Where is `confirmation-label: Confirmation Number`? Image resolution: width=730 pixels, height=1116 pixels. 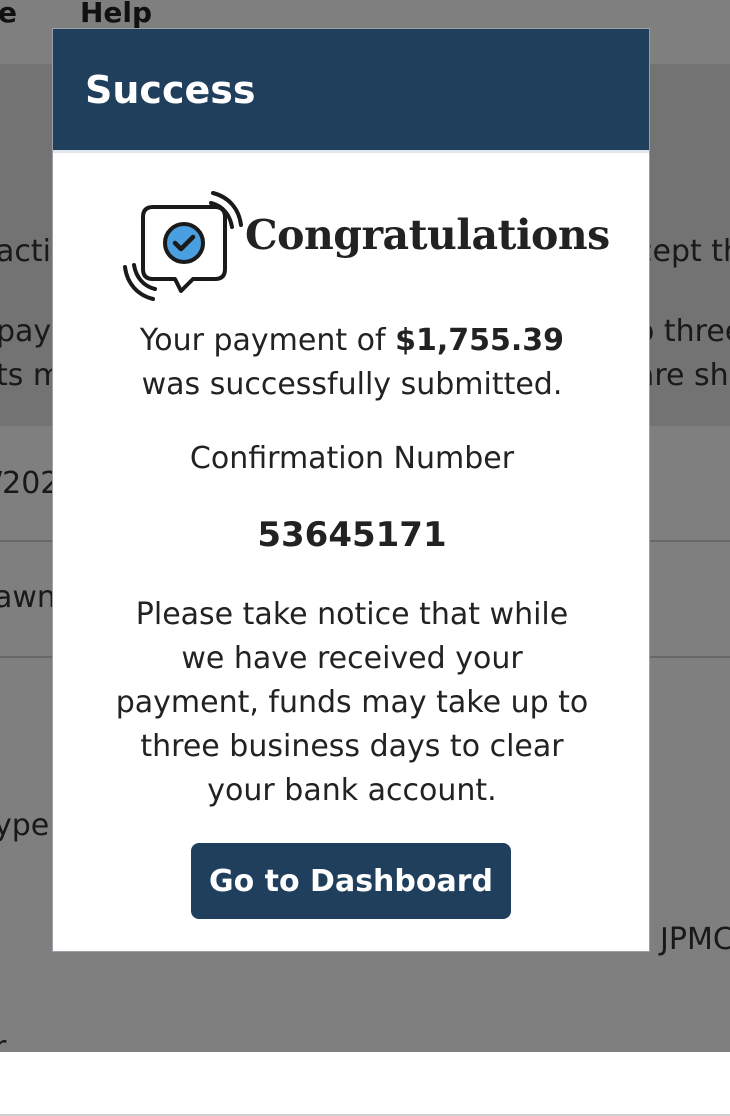 confirmation-label: Confirmation Number is located at coordinates (352, 458).